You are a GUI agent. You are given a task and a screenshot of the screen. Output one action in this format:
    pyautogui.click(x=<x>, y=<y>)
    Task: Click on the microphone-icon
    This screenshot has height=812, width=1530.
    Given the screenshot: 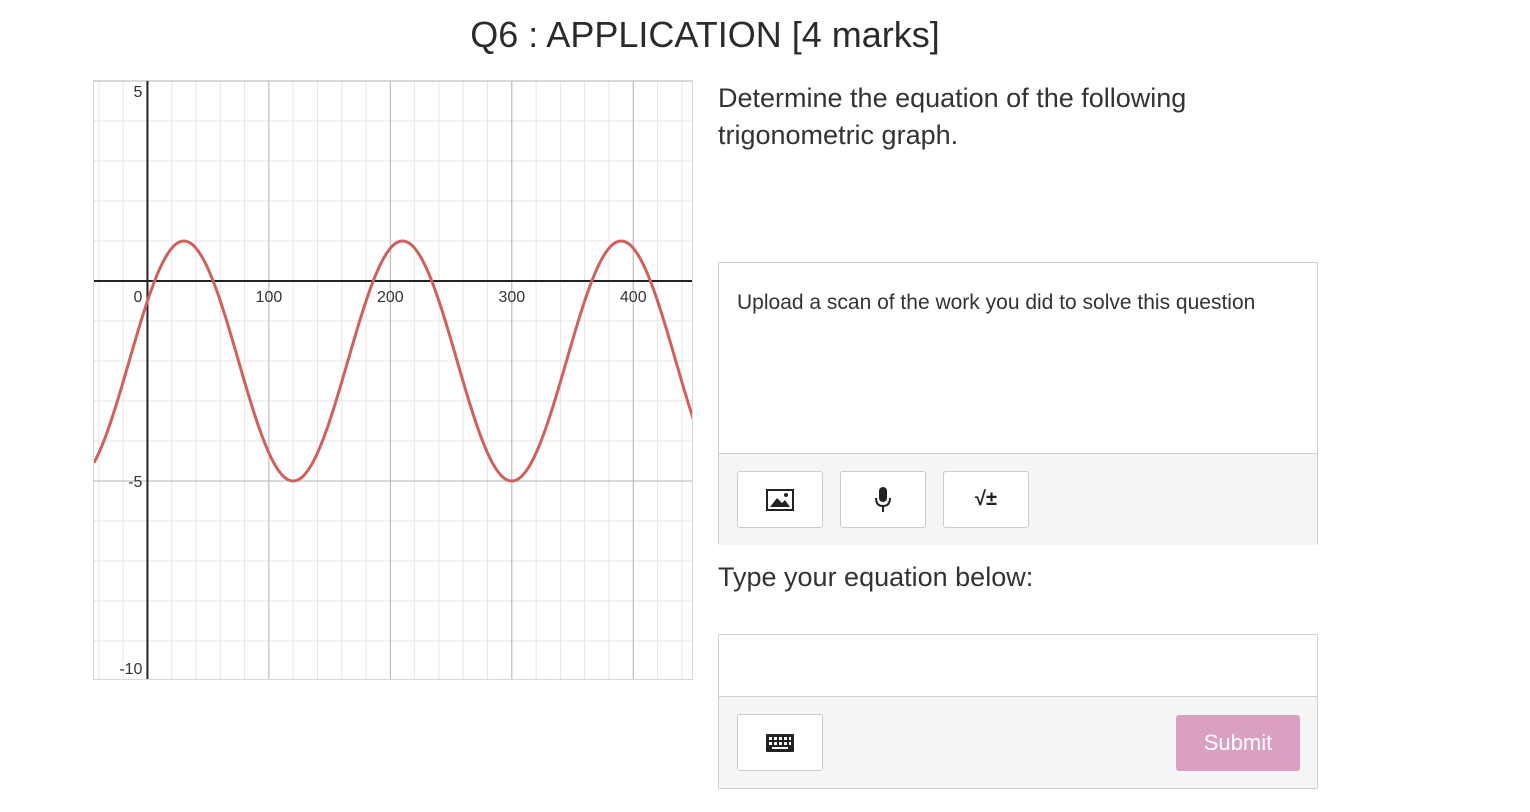 What is the action you would take?
    pyautogui.click(x=883, y=499)
    